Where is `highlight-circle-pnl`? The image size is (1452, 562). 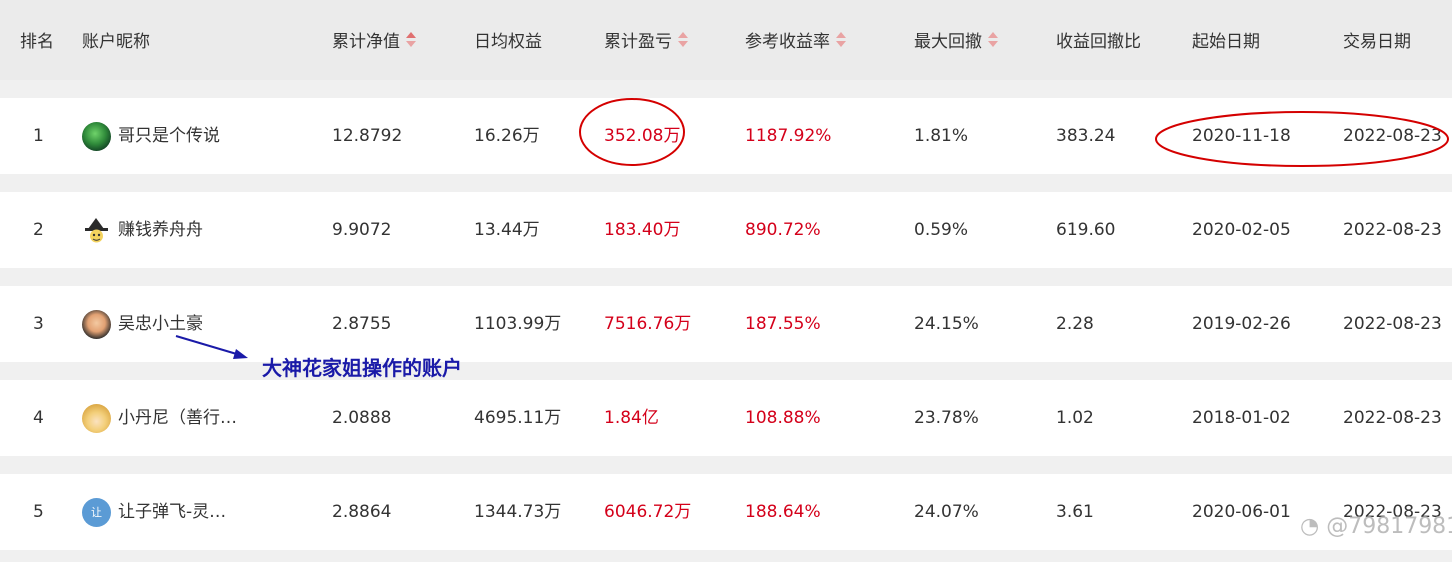
highlight-circle-pnl is located at coordinates (632, 132).